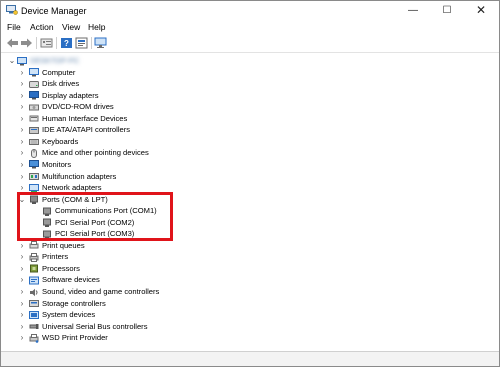 The width and height of the screenshot is (500, 367). What do you see at coordinates (250, 84) in the screenshot?
I see `tree-category: › Disk drives` at bounding box center [250, 84].